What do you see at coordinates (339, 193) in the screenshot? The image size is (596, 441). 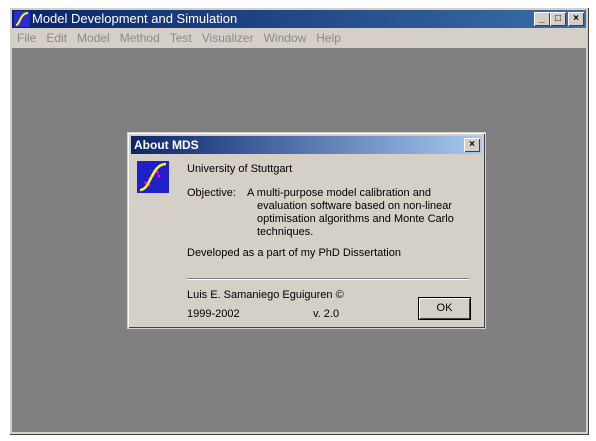 I see `objective-line-1: A multi-purpose model calibration and` at bounding box center [339, 193].